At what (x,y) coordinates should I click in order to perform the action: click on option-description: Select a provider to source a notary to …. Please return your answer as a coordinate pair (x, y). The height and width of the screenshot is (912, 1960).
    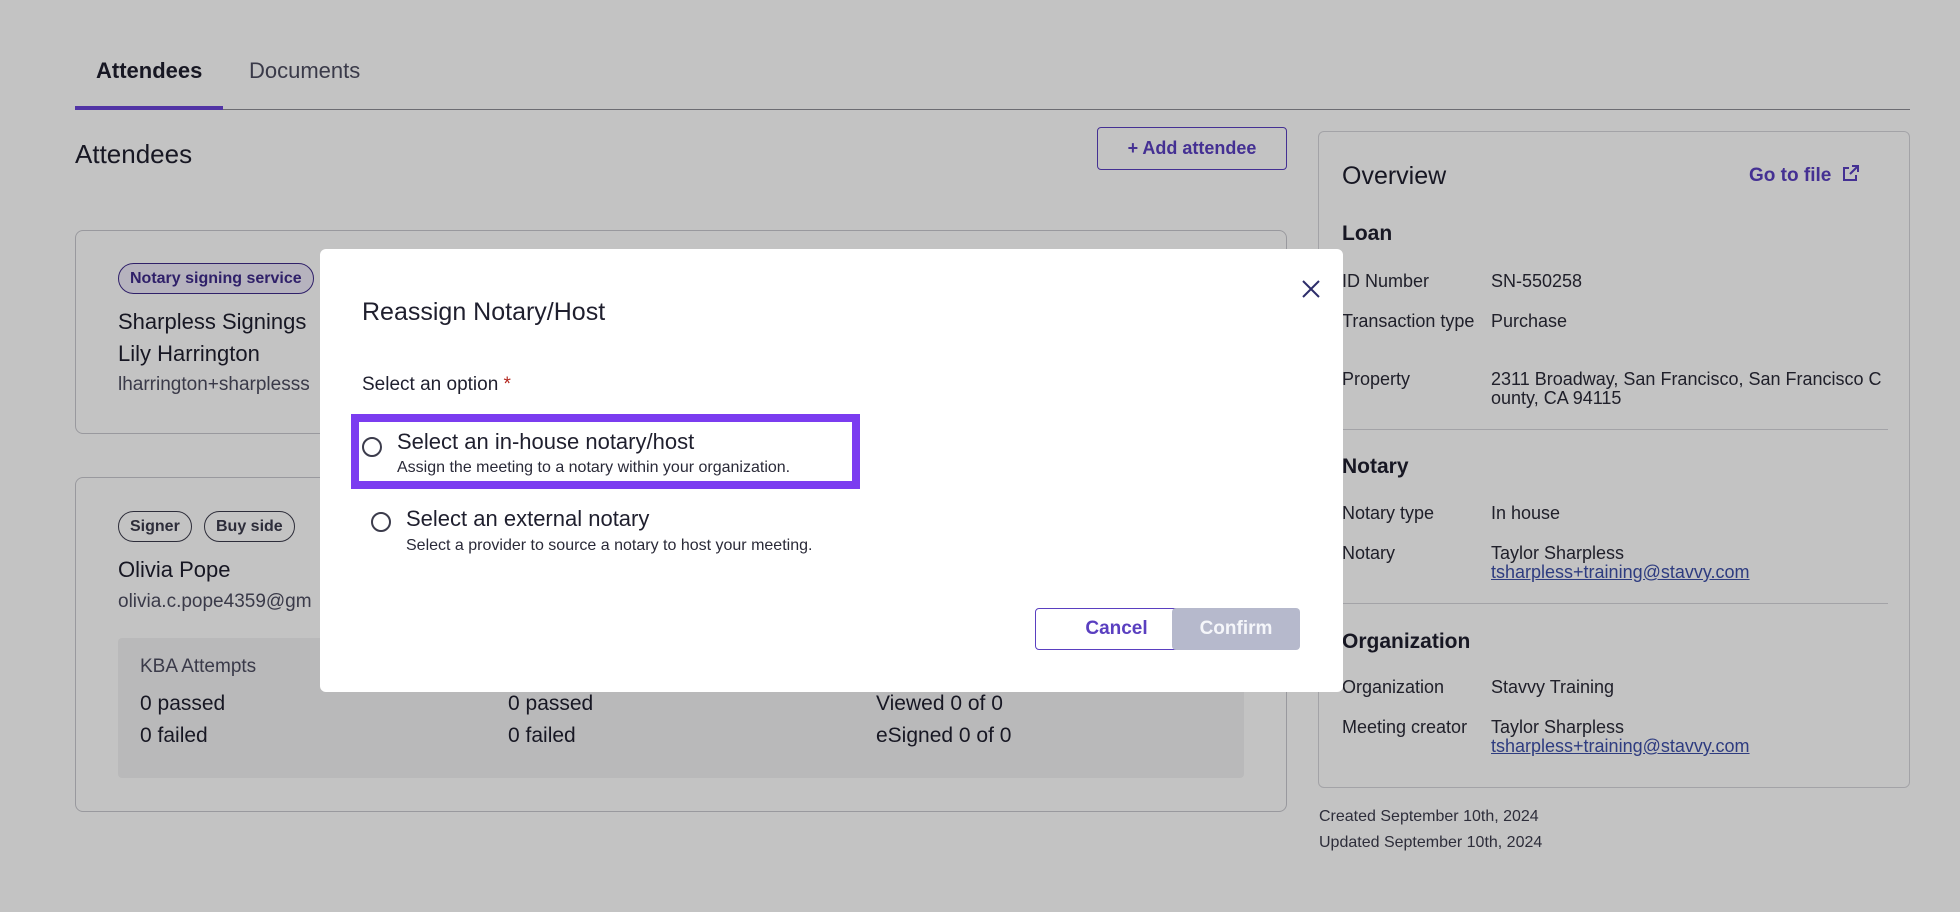
    Looking at the image, I should click on (609, 545).